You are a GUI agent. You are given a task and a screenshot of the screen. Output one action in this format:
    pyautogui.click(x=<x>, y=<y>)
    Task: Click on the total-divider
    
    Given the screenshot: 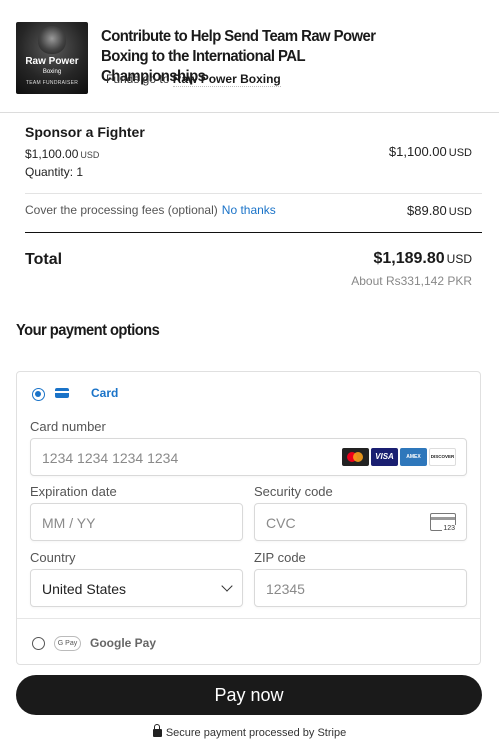 What is the action you would take?
    pyautogui.click(x=253, y=232)
    